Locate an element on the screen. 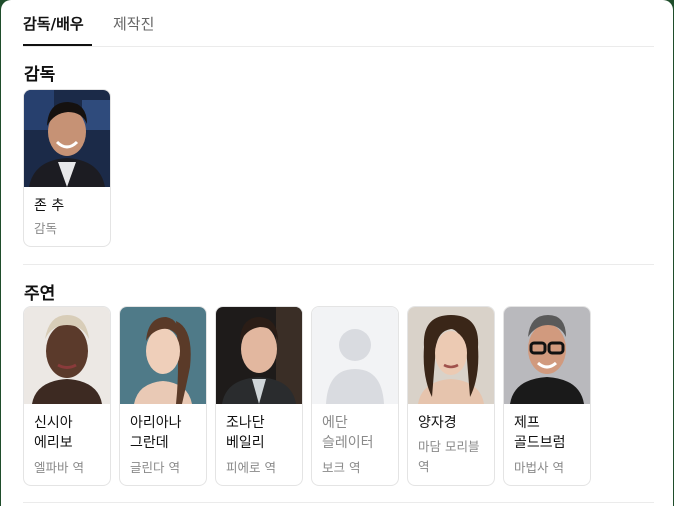 Image resolution: width=674 pixels, height=506 pixels. person-name: 존 추 is located at coordinates (49, 206).